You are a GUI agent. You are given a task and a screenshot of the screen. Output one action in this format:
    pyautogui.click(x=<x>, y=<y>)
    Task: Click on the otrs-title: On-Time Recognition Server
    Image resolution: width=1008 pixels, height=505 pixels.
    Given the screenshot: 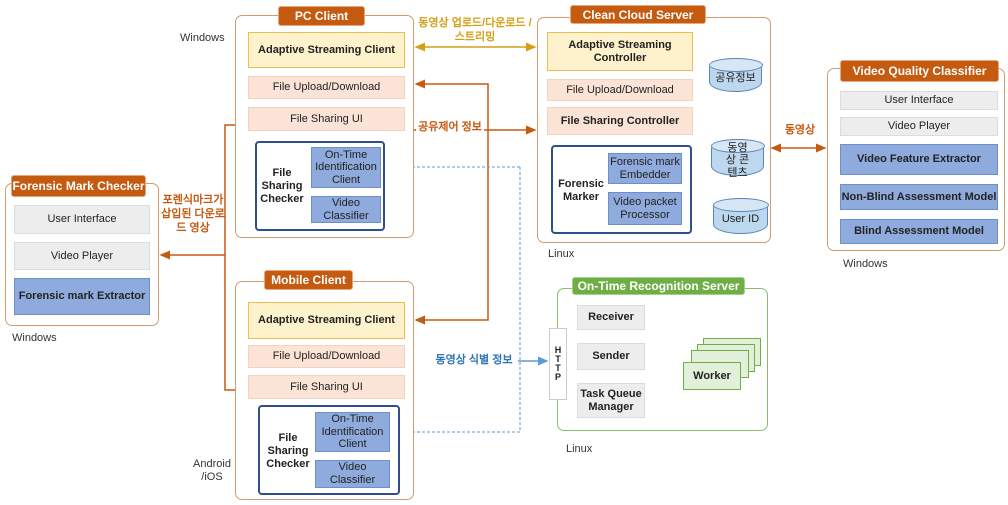 What is the action you would take?
    pyautogui.click(x=658, y=286)
    